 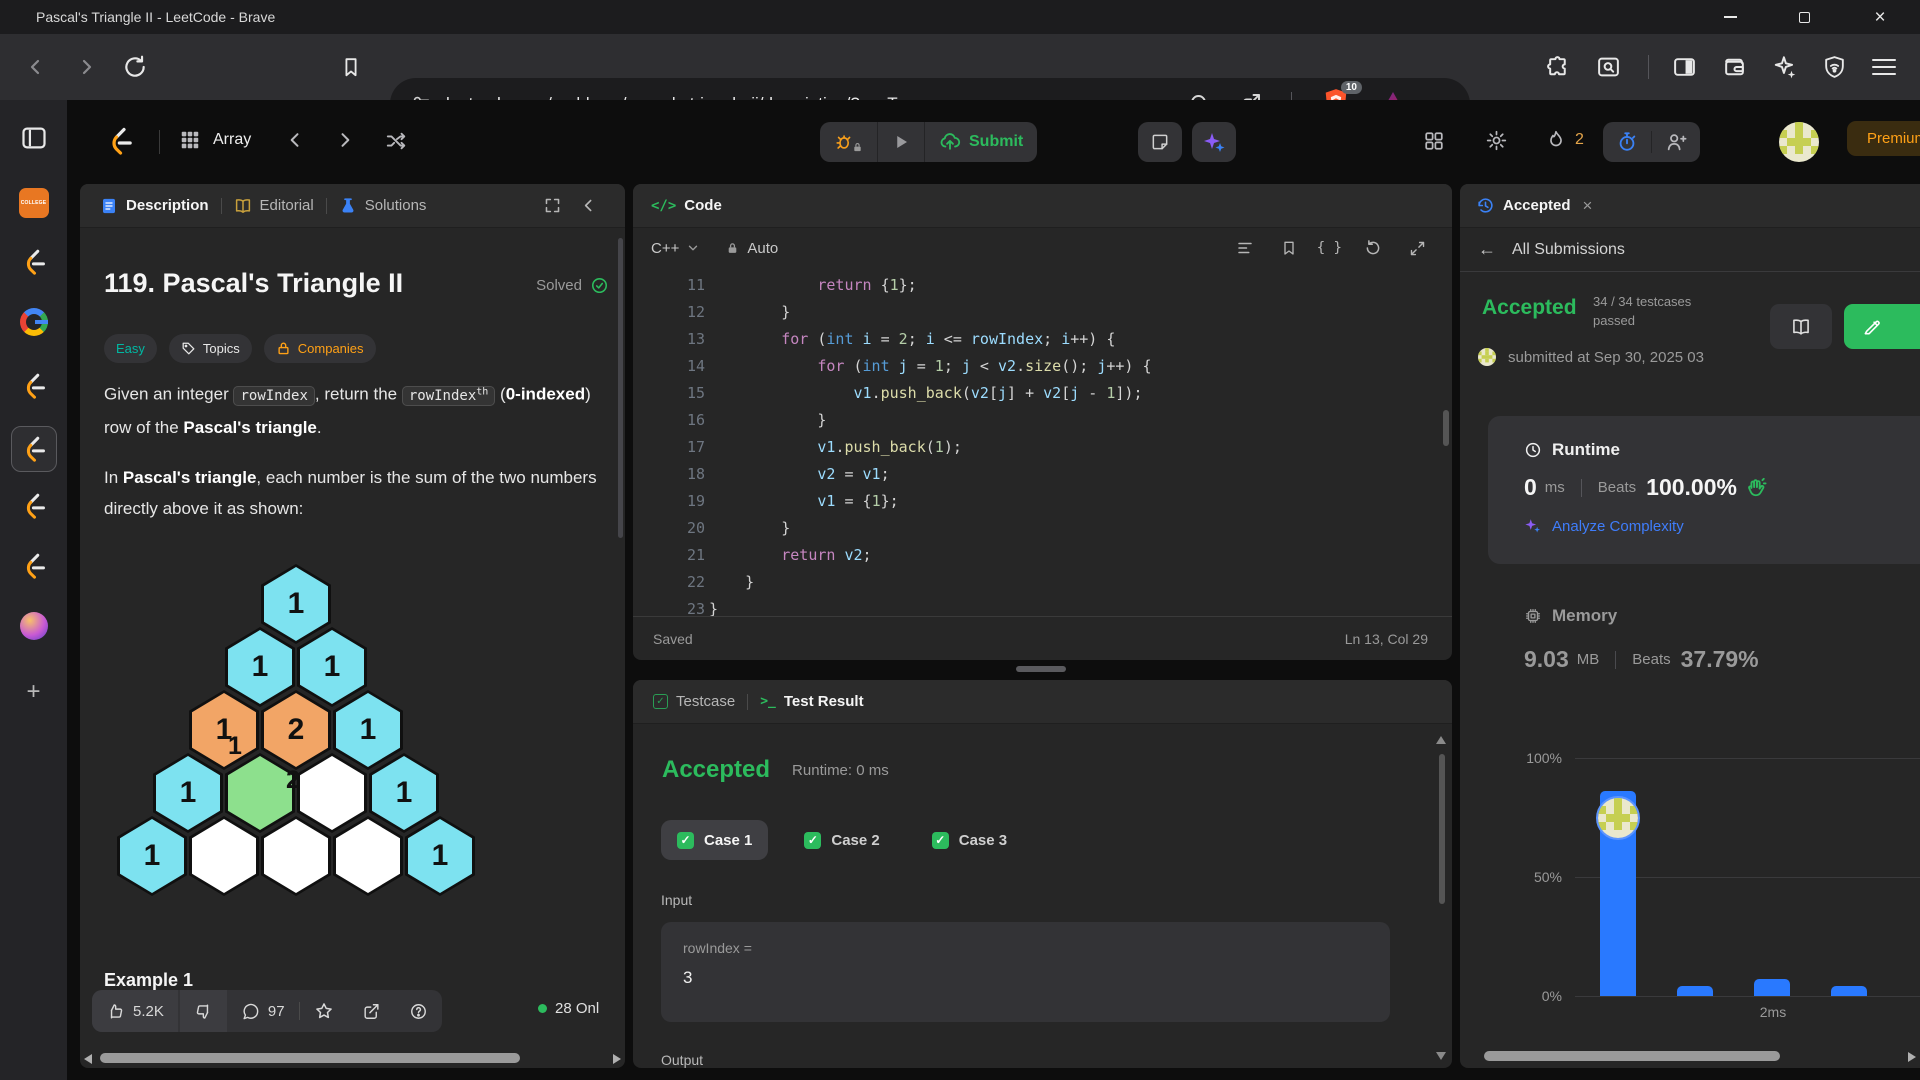 I want to click on tab-description: Description, so click(x=154, y=206).